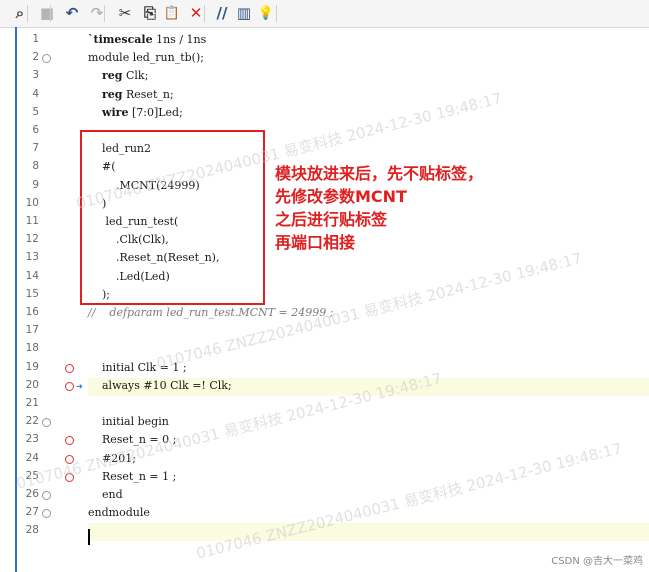  What do you see at coordinates (97, 13) in the screenshot?
I see `redo-icon: ↷` at bounding box center [97, 13].